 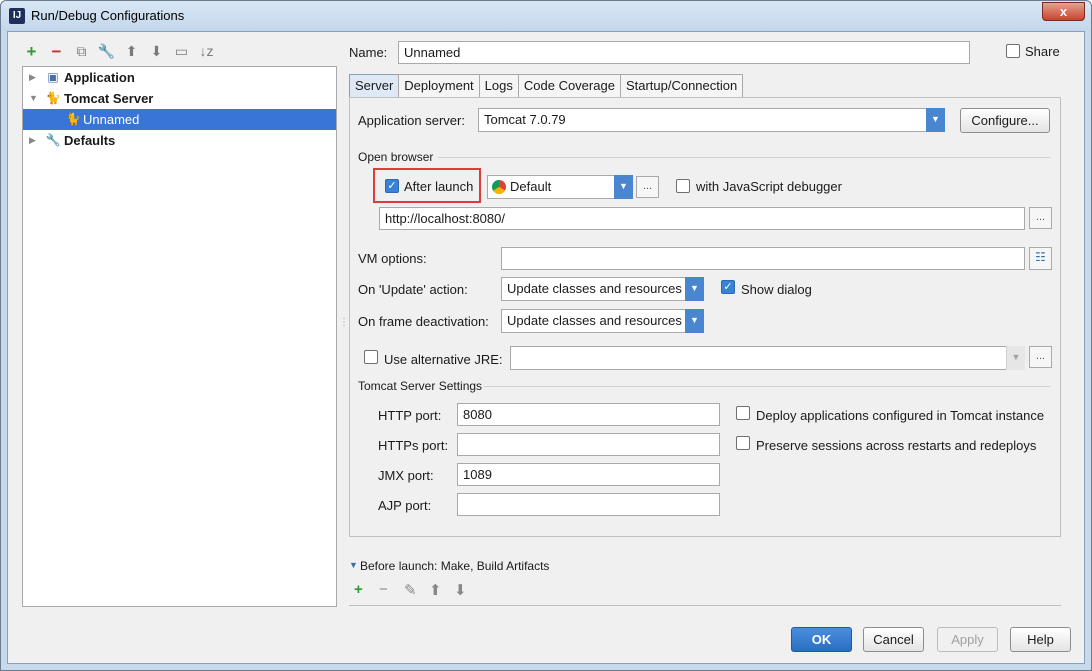 What do you see at coordinates (413, 289) in the screenshot?
I see `update-action-label: On 'Update' action:` at bounding box center [413, 289].